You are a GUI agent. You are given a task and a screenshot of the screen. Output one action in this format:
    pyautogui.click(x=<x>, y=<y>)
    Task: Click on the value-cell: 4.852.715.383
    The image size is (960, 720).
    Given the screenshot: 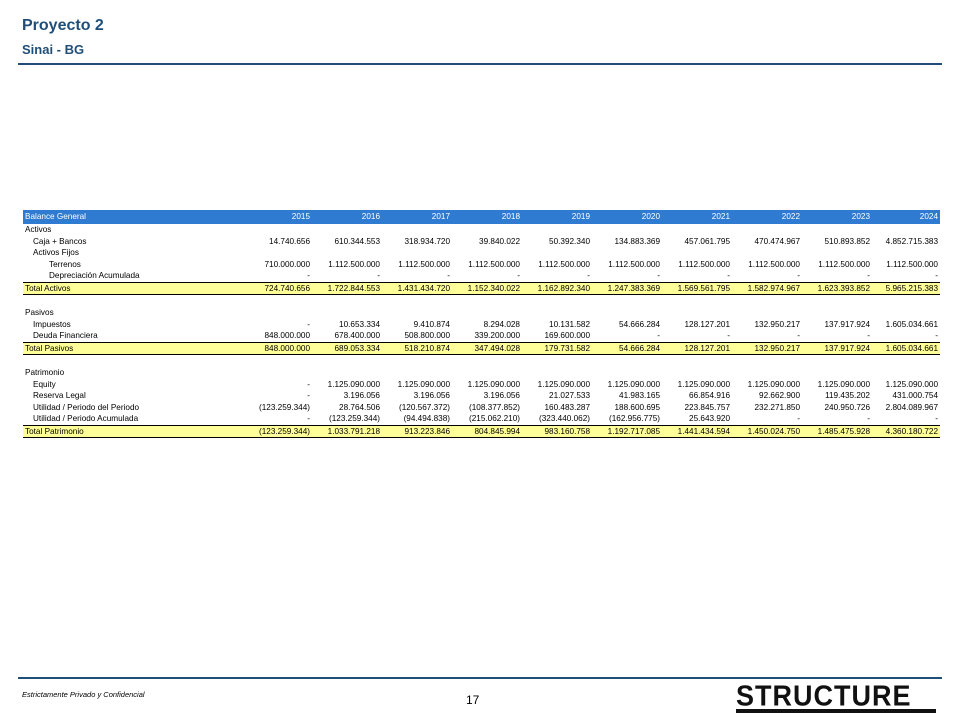 What is the action you would take?
    pyautogui.click(x=911, y=241)
    